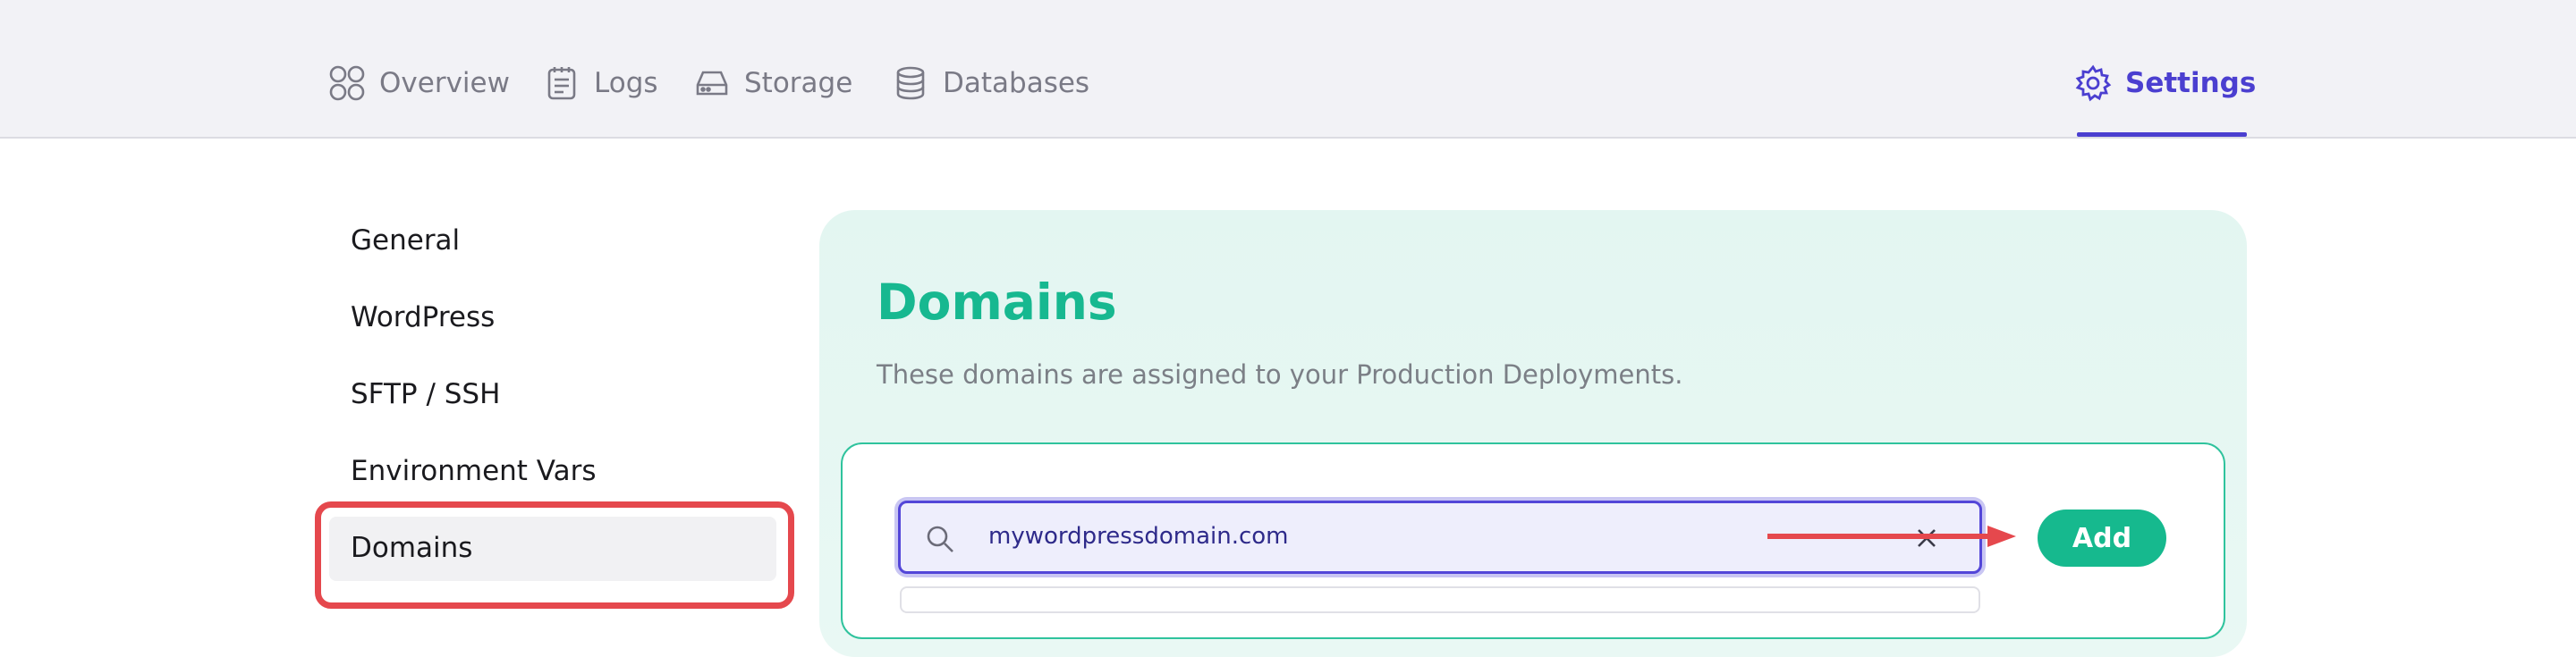  I want to click on tab-storage: Storage, so click(772, 83).